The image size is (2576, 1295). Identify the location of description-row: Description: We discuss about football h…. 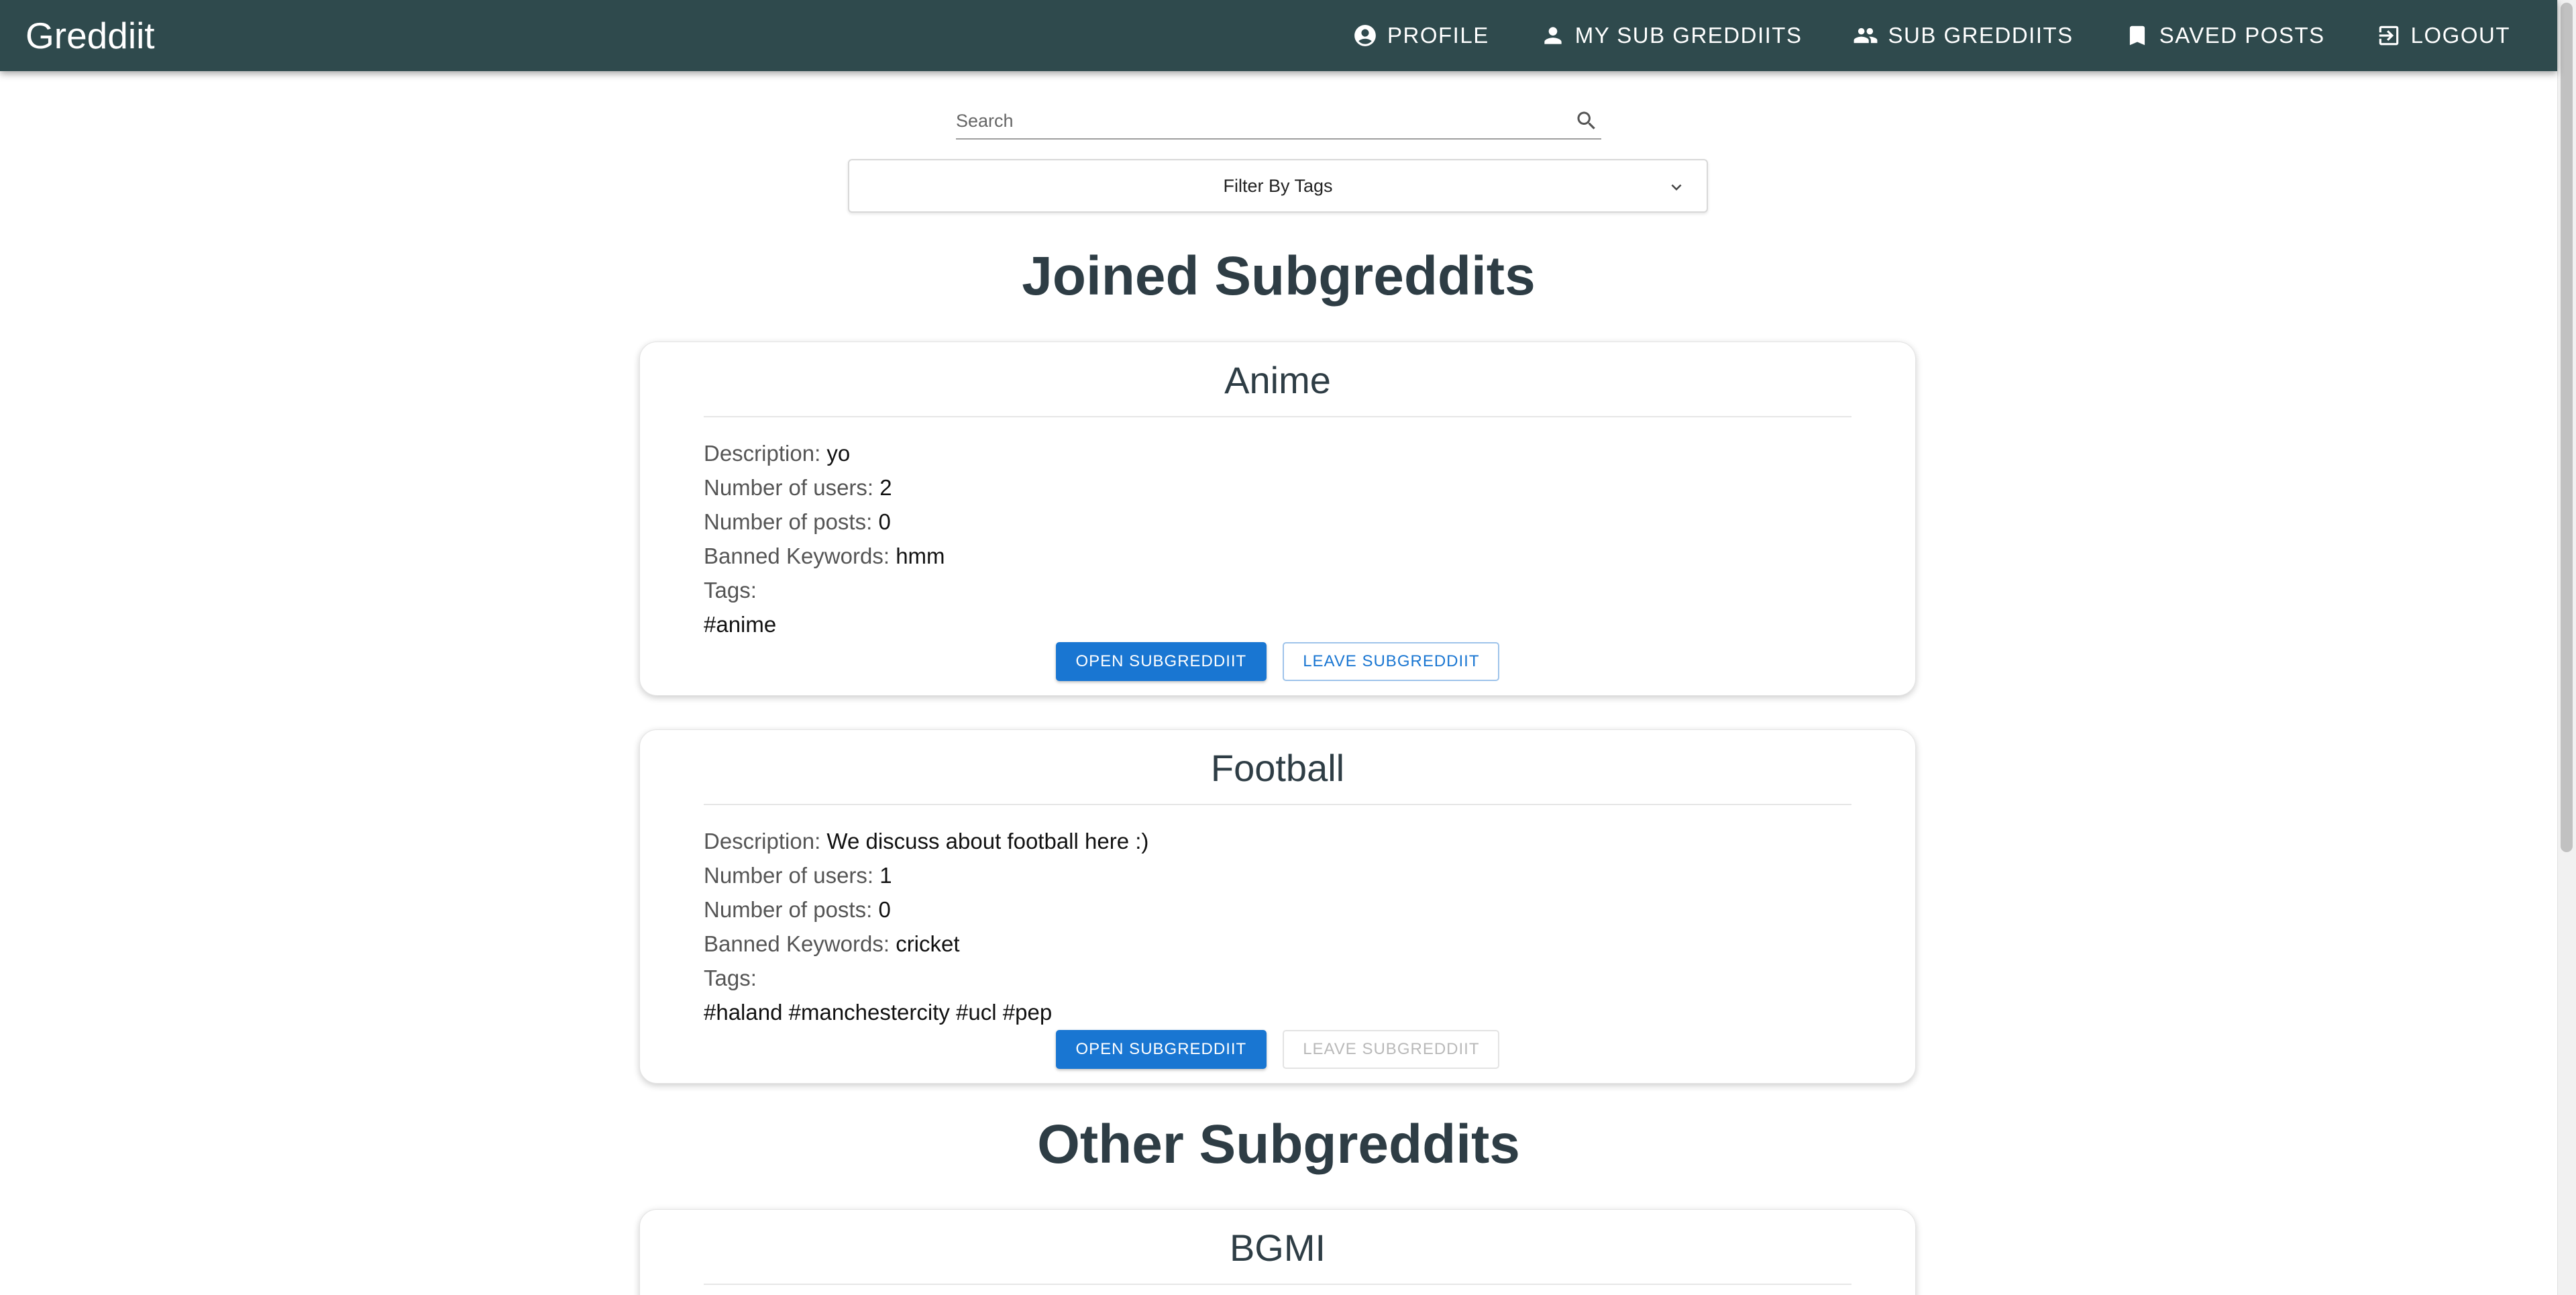
(926, 841).